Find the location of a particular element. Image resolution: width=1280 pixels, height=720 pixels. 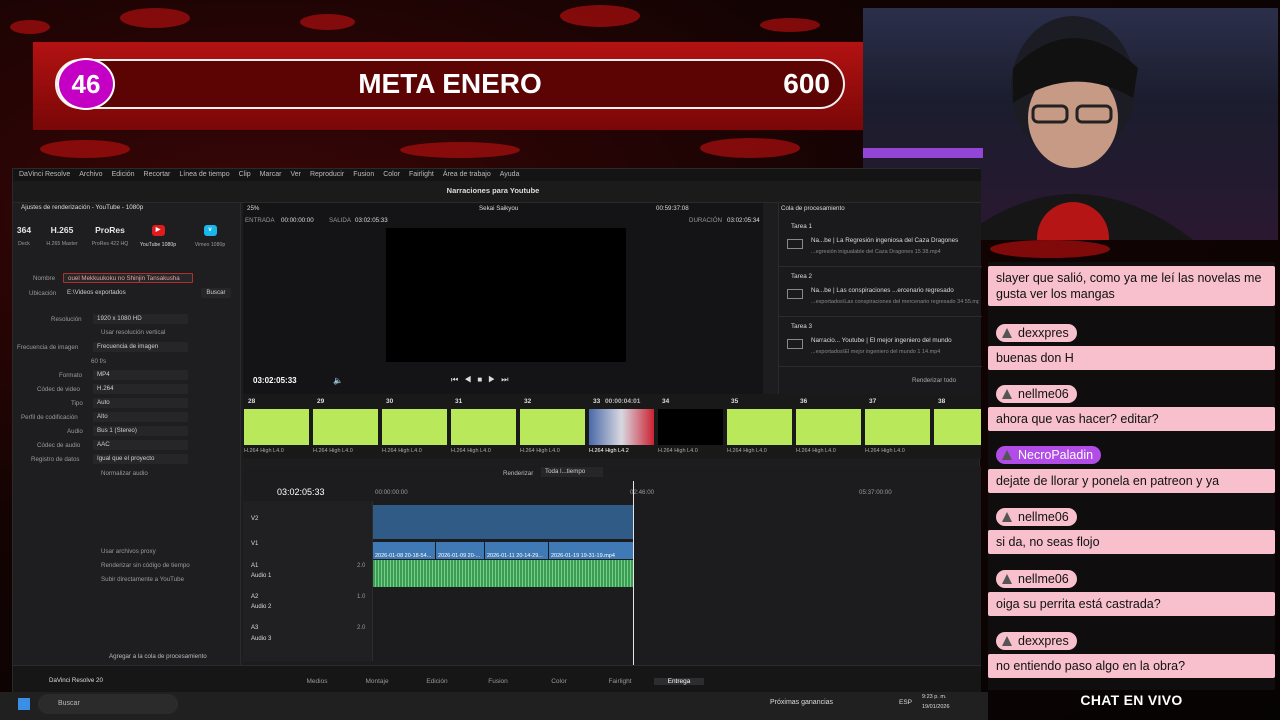

menu-item: Ver is located at coordinates (295, 175).